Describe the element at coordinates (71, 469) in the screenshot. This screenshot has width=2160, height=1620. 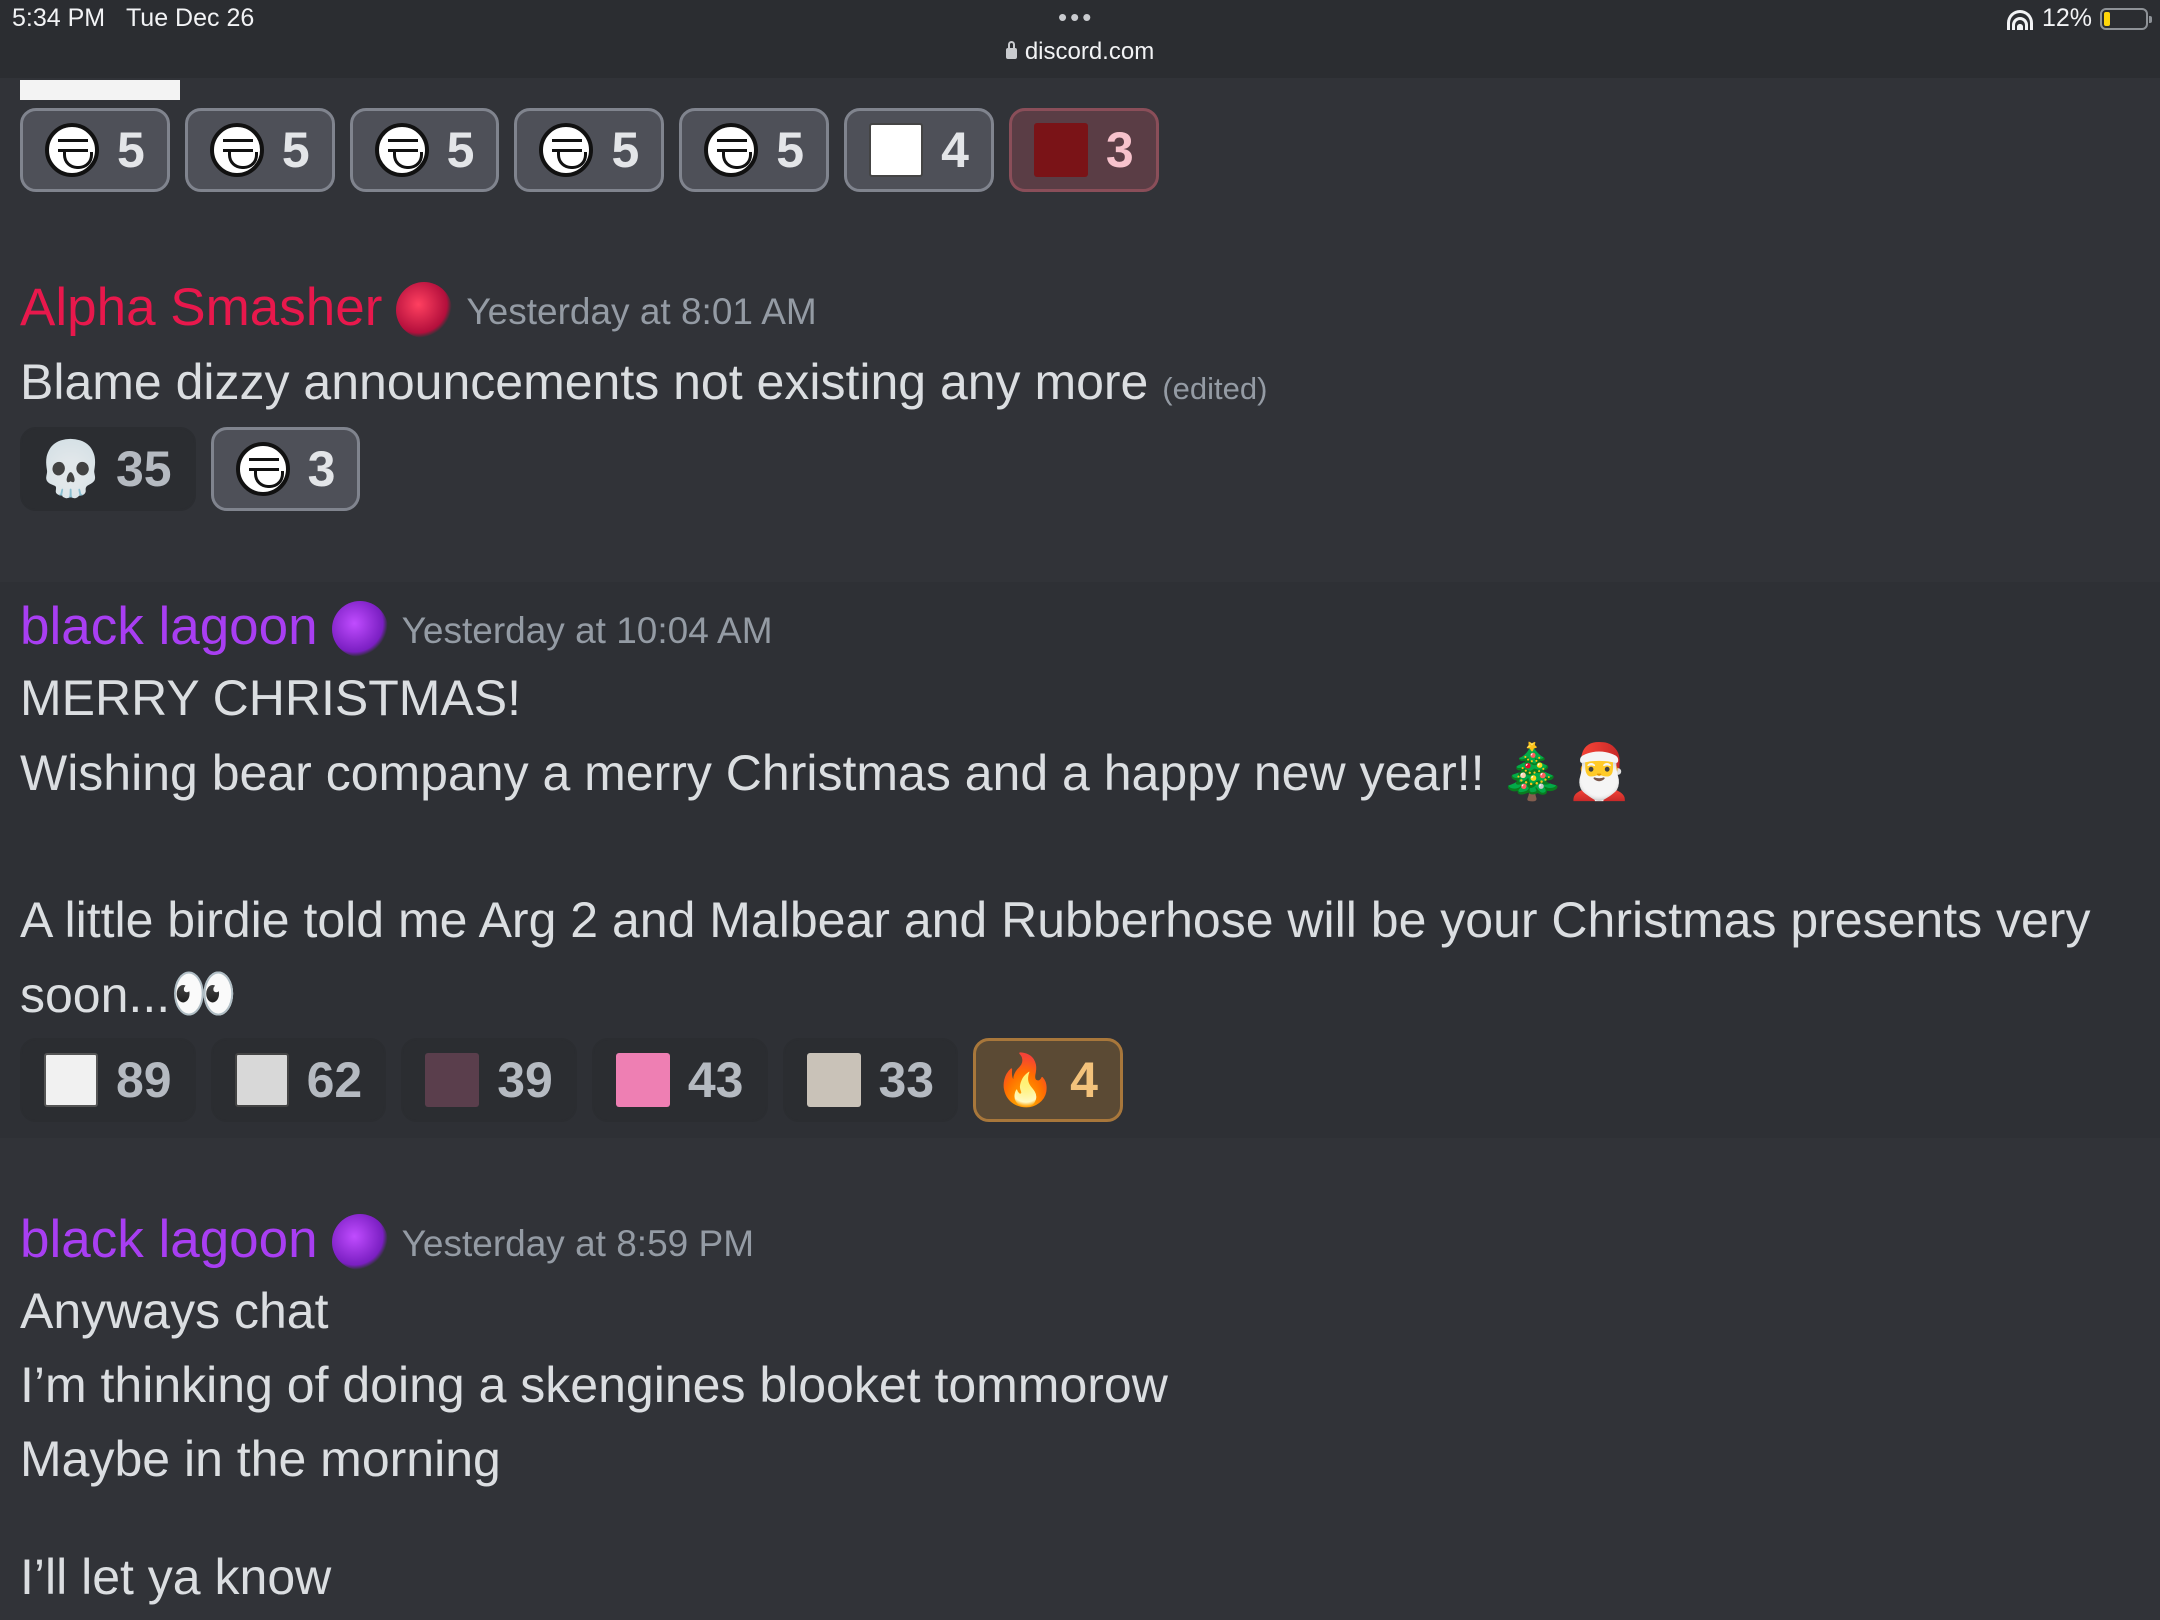
I see `skull-icon: 💀` at that location.